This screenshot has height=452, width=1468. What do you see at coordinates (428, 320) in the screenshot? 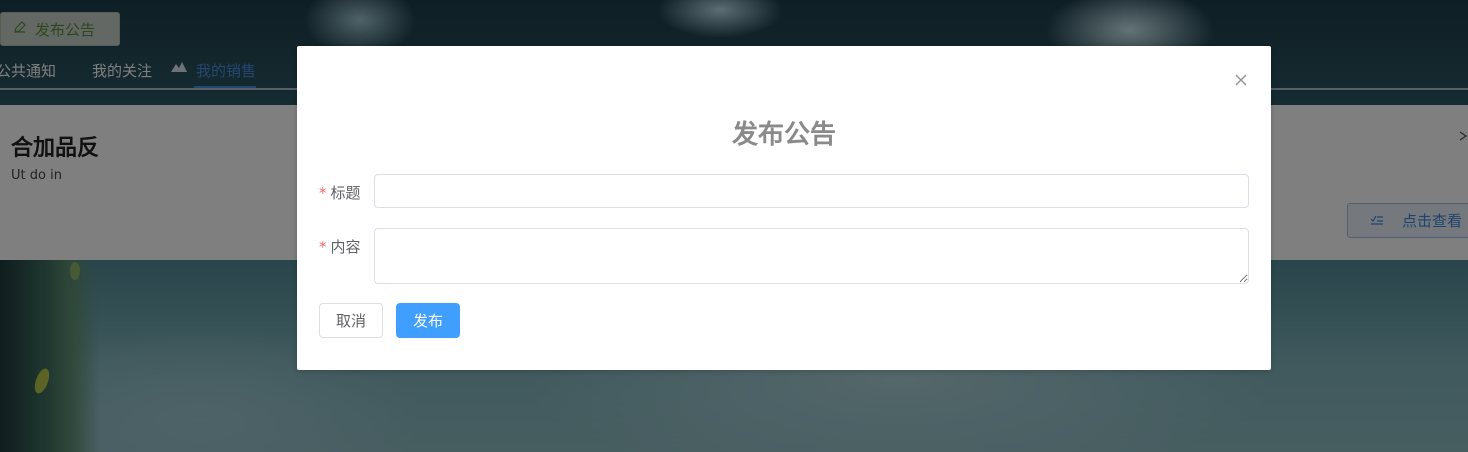
I see `publish-button: 发布` at bounding box center [428, 320].